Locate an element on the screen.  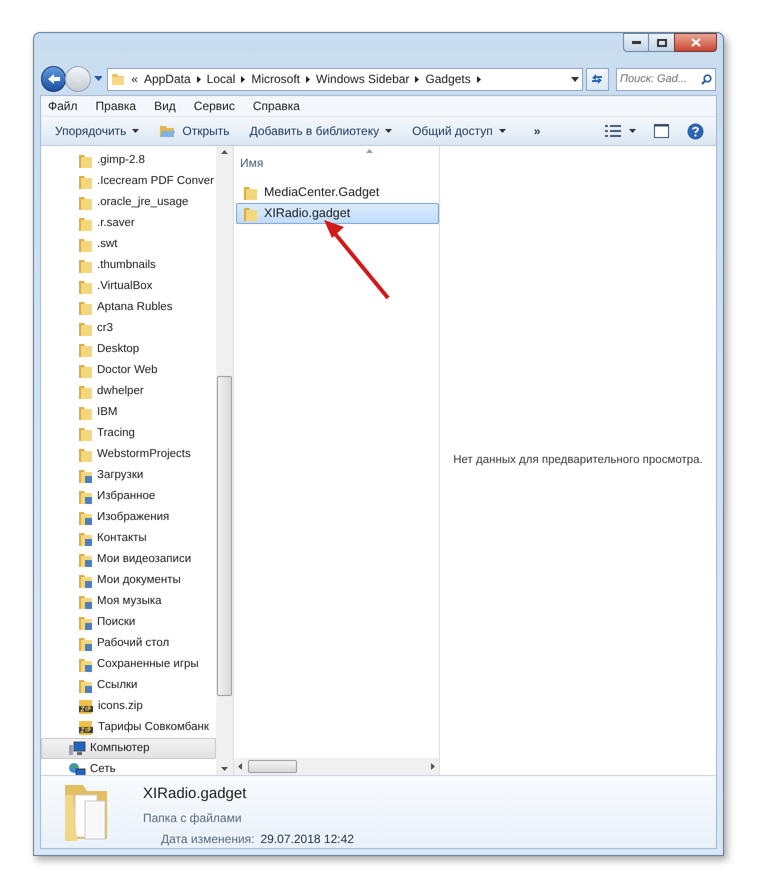
toolbar-button: Упорядочить is located at coordinates (97, 131).